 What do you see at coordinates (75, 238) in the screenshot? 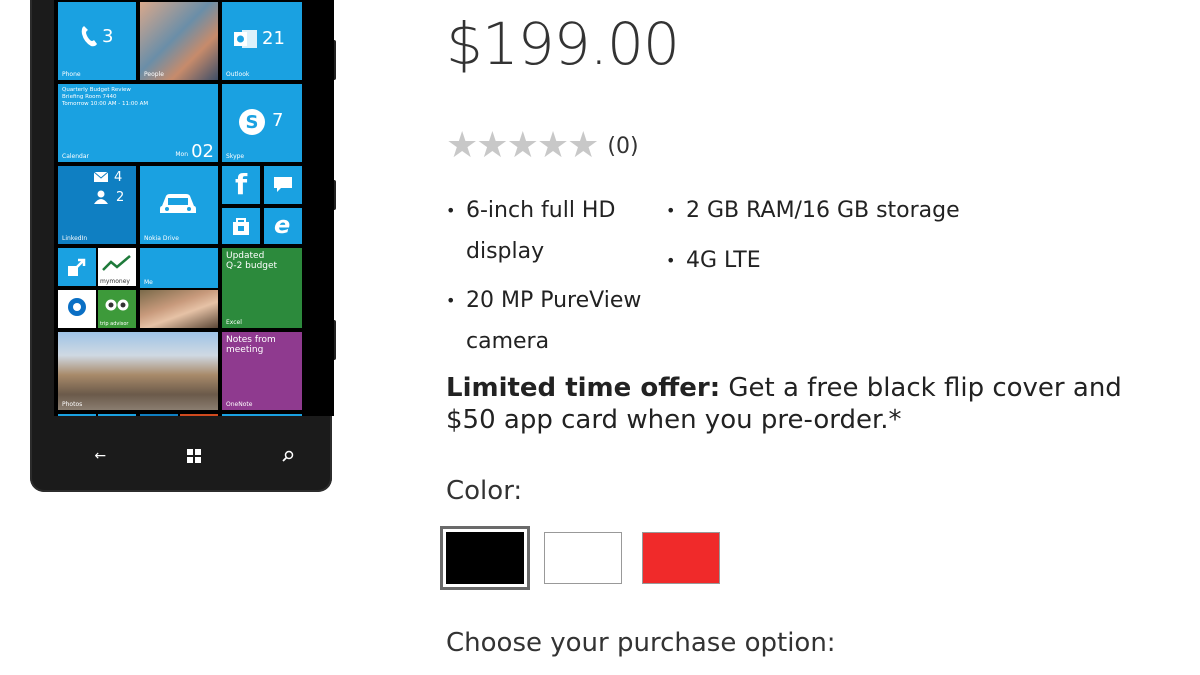
I see `tile-linkedin-label: LinkedIn` at bounding box center [75, 238].